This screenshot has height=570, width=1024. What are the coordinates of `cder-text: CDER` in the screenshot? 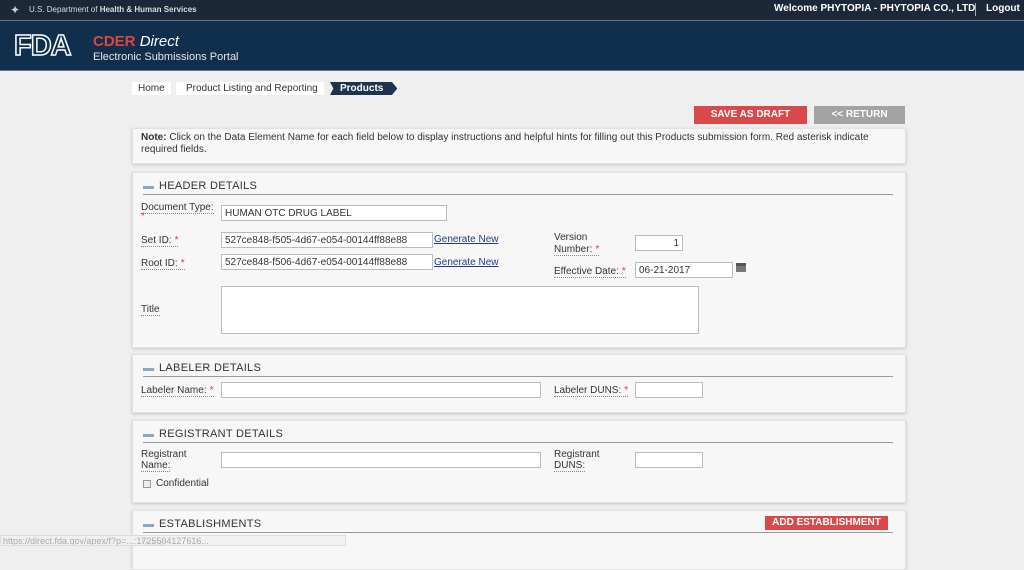 It's located at (114, 41).